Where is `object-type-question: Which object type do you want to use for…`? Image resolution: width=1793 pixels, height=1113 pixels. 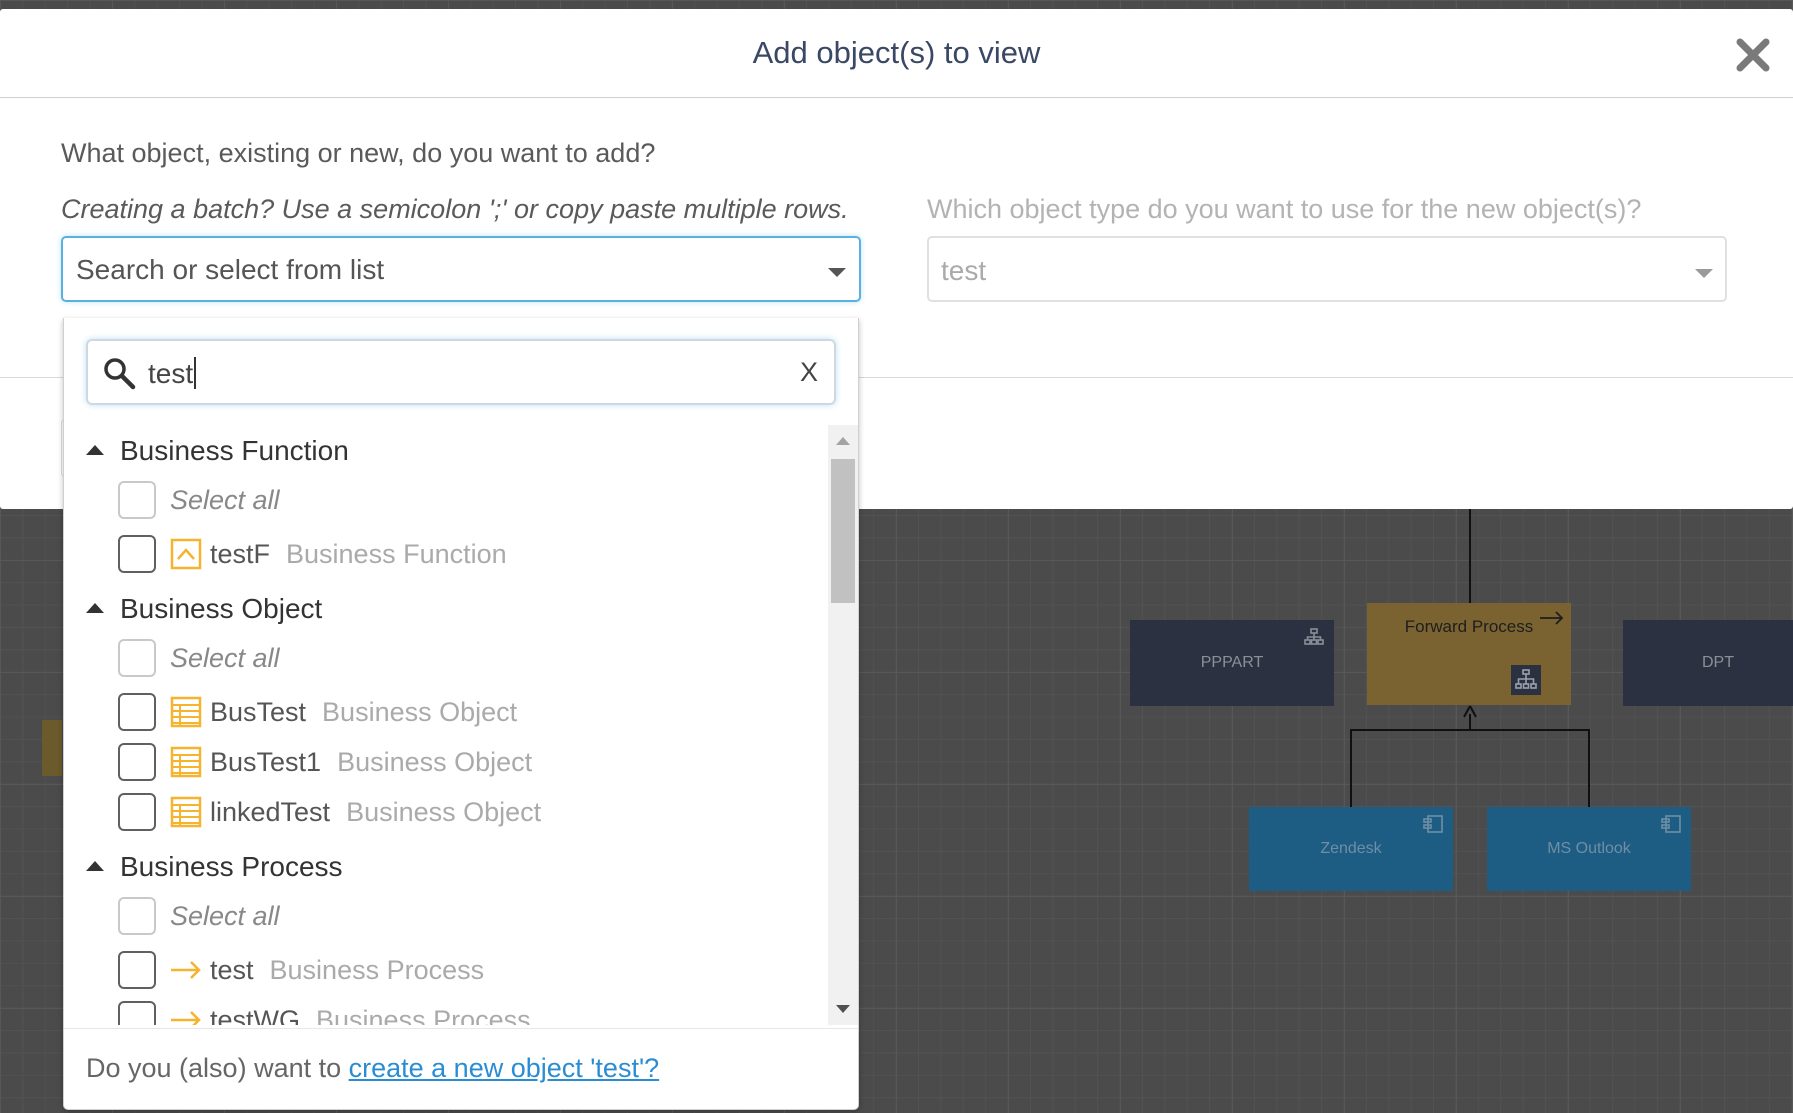
object-type-question: Which object type do you want to use for… is located at coordinates (1284, 209).